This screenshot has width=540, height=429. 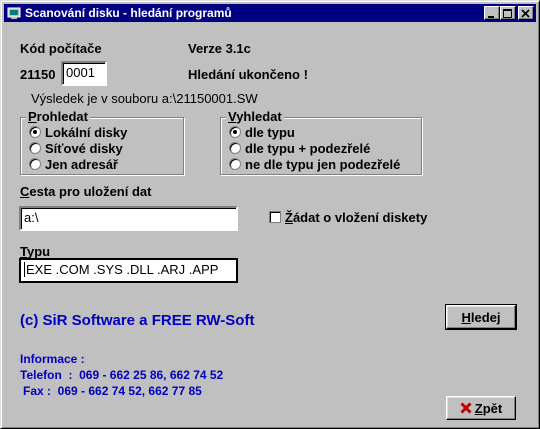 I want to click on close-icon, so click(x=525, y=13).